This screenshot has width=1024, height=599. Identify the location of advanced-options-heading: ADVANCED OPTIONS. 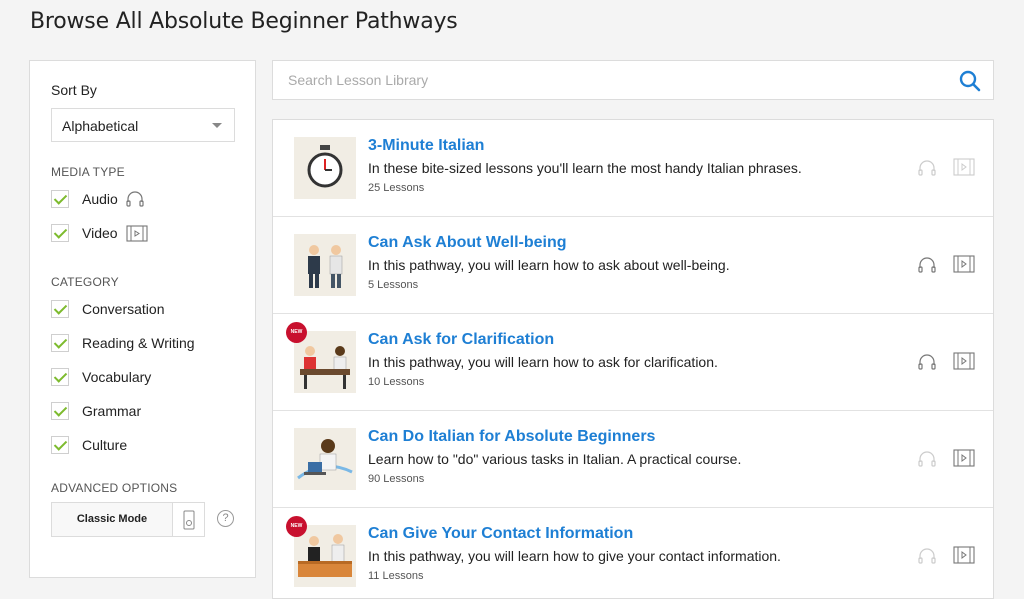
(114, 488).